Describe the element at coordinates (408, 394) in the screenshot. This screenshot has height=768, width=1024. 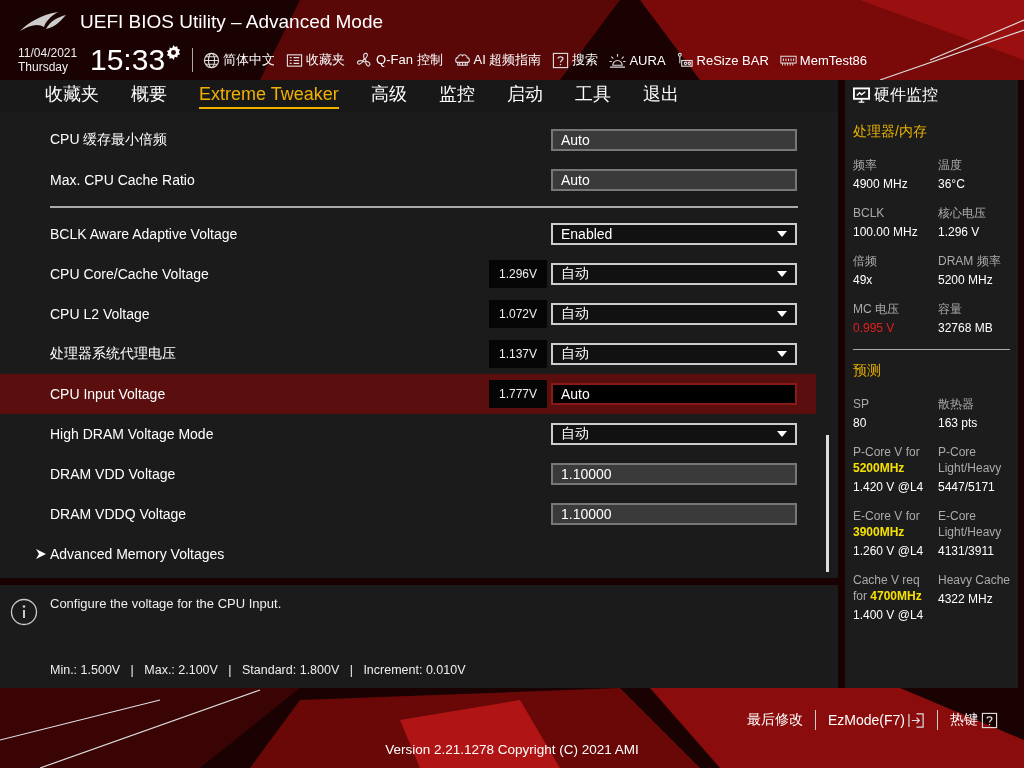
I see `selected-row: CPU Input Voltage 1.777V Auto` at that location.